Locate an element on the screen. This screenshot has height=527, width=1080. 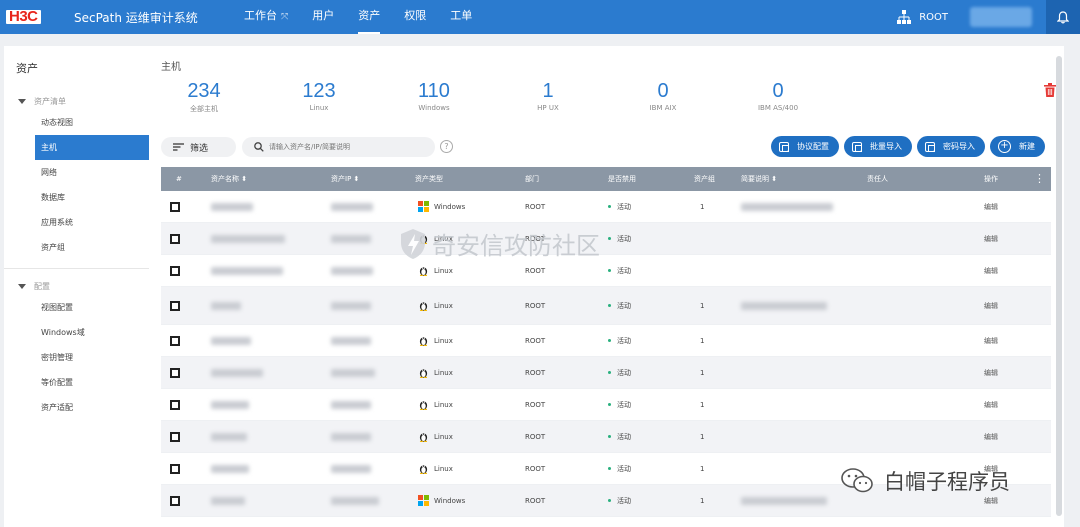
sidebar-item-windows-domain: Windows域 is located at coordinates (76, 332).